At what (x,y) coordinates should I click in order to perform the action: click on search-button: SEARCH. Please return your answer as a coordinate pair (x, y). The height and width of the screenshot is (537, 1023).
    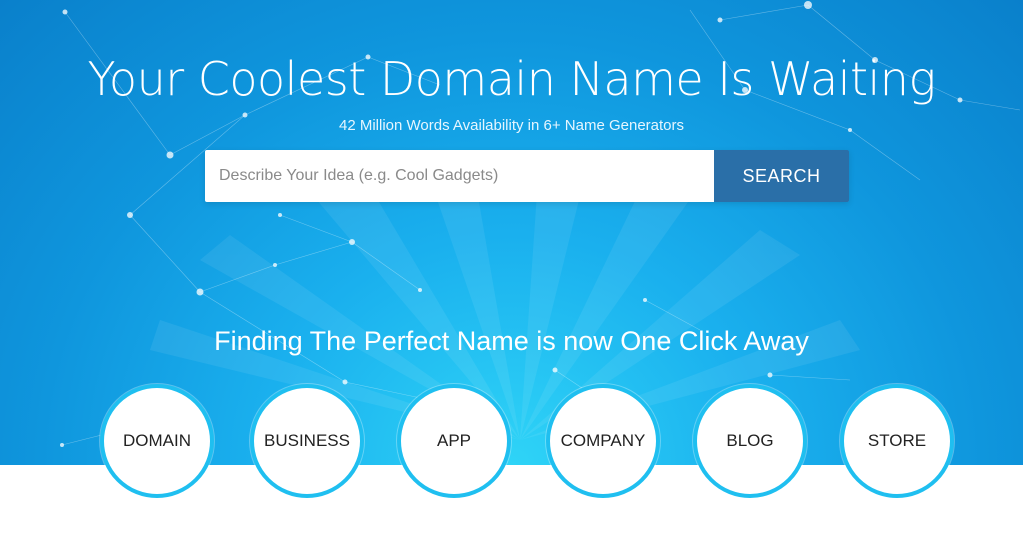
    Looking at the image, I should click on (781, 176).